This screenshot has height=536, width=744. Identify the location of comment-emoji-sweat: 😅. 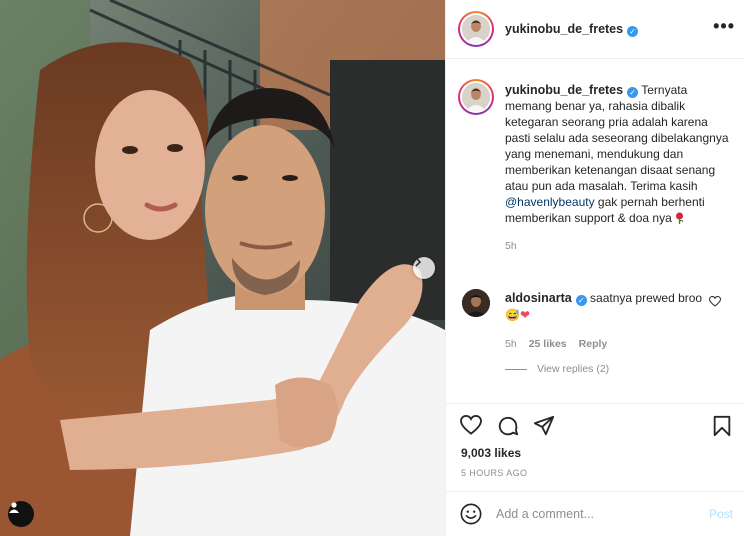
(512, 315).